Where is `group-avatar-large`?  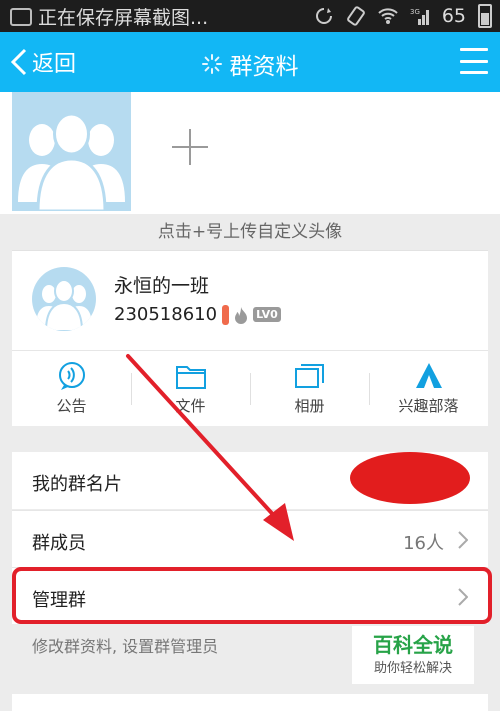 group-avatar-large is located at coordinates (71, 151).